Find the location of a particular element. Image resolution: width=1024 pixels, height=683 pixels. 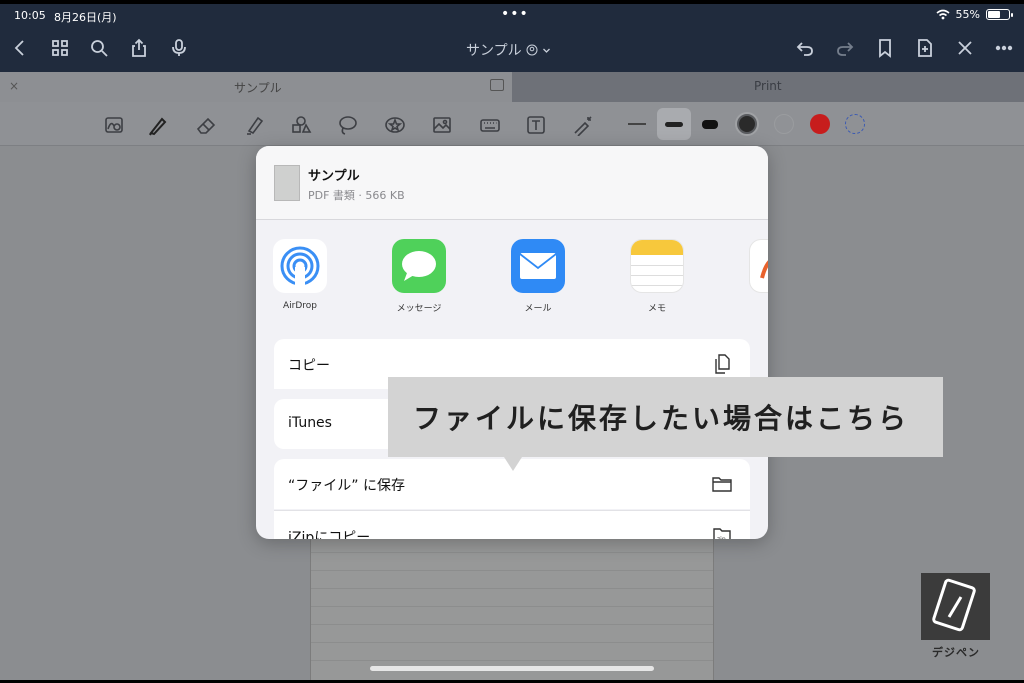

color-black is located at coordinates (747, 124).